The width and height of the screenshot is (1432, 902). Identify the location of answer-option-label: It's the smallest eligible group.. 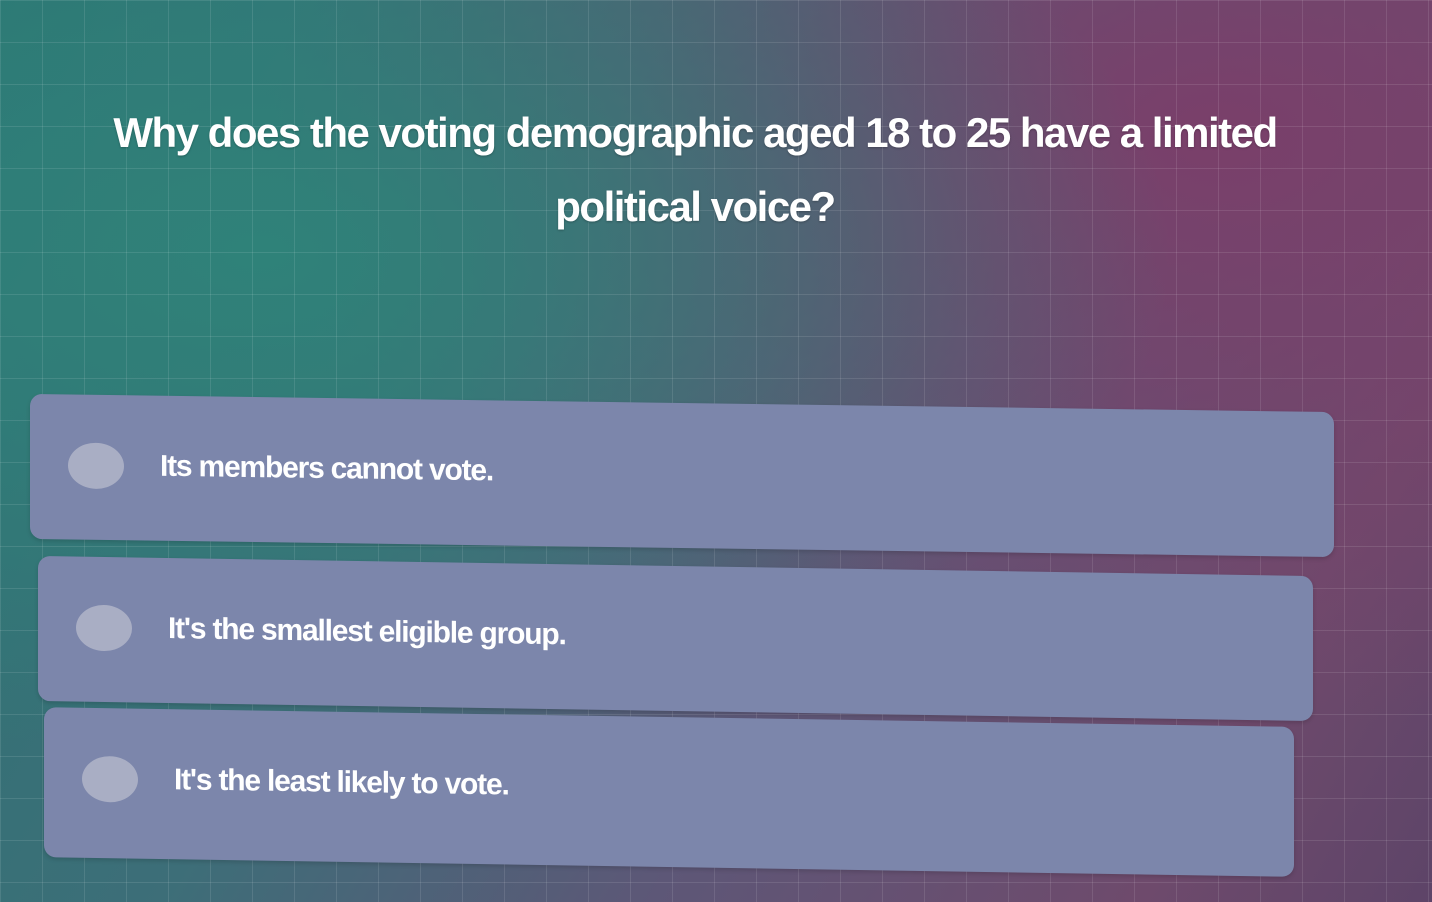
(367, 632).